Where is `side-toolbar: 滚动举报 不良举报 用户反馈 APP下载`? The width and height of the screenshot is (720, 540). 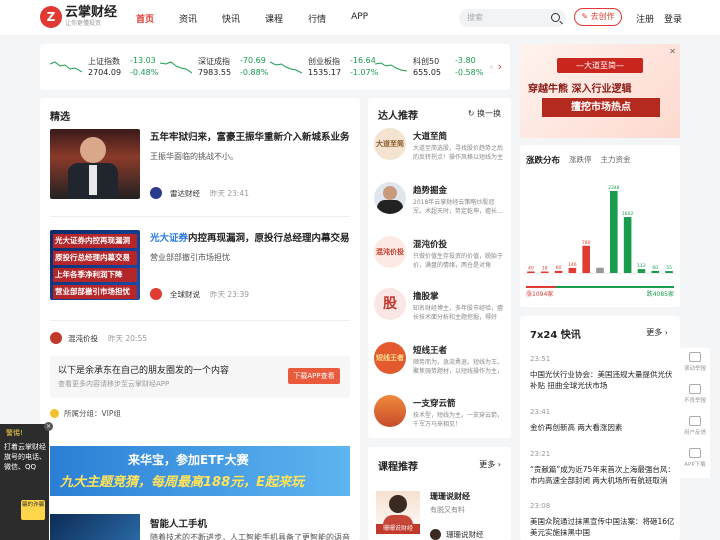
side-toolbar: 滚动举报 不良举报 用户反馈 APP下载 is located at coordinates (695, 413).